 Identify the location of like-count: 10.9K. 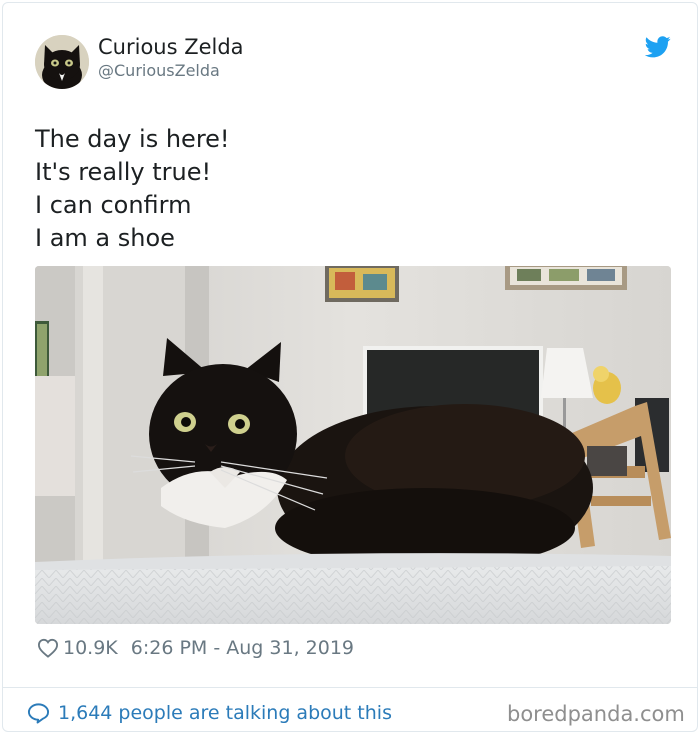
(90, 648).